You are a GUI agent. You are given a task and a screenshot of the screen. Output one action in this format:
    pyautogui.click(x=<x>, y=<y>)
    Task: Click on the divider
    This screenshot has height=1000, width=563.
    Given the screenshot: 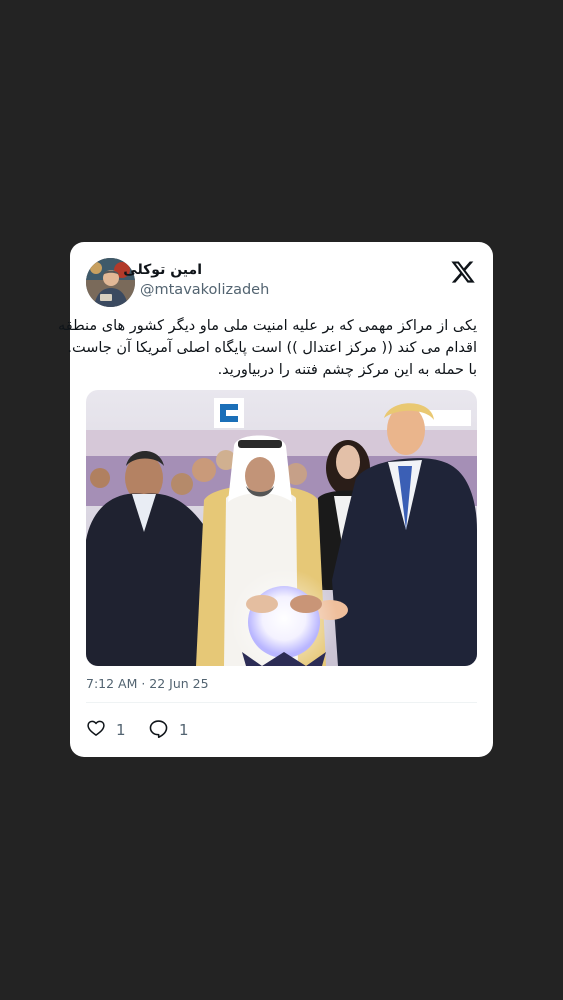 What is the action you would take?
    pyautogui.click(x=281, y=702)
    